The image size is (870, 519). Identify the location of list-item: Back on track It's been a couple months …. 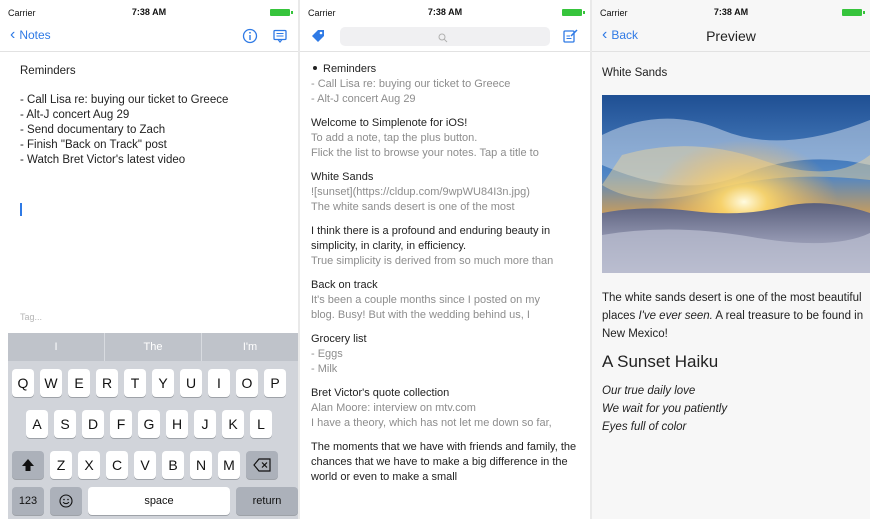
(448, 300).